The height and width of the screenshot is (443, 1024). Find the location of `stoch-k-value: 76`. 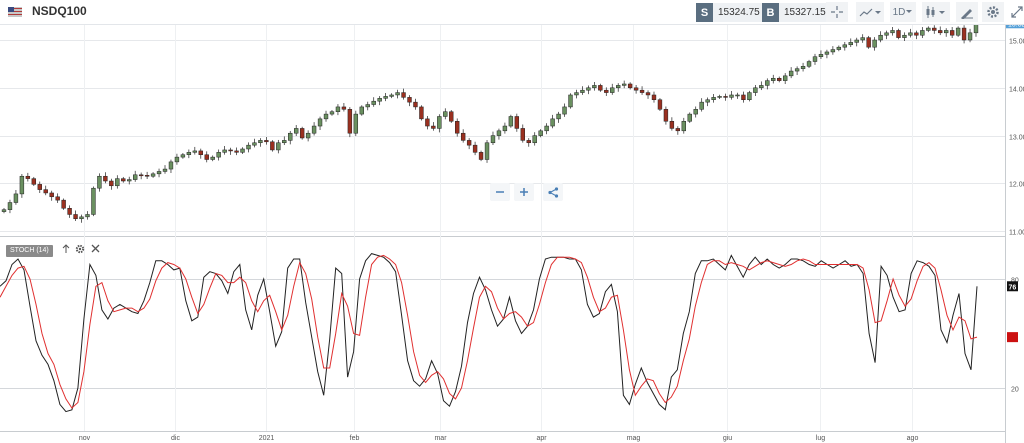

stoch-k-value: 76 is located at coordinates (1013, 287).